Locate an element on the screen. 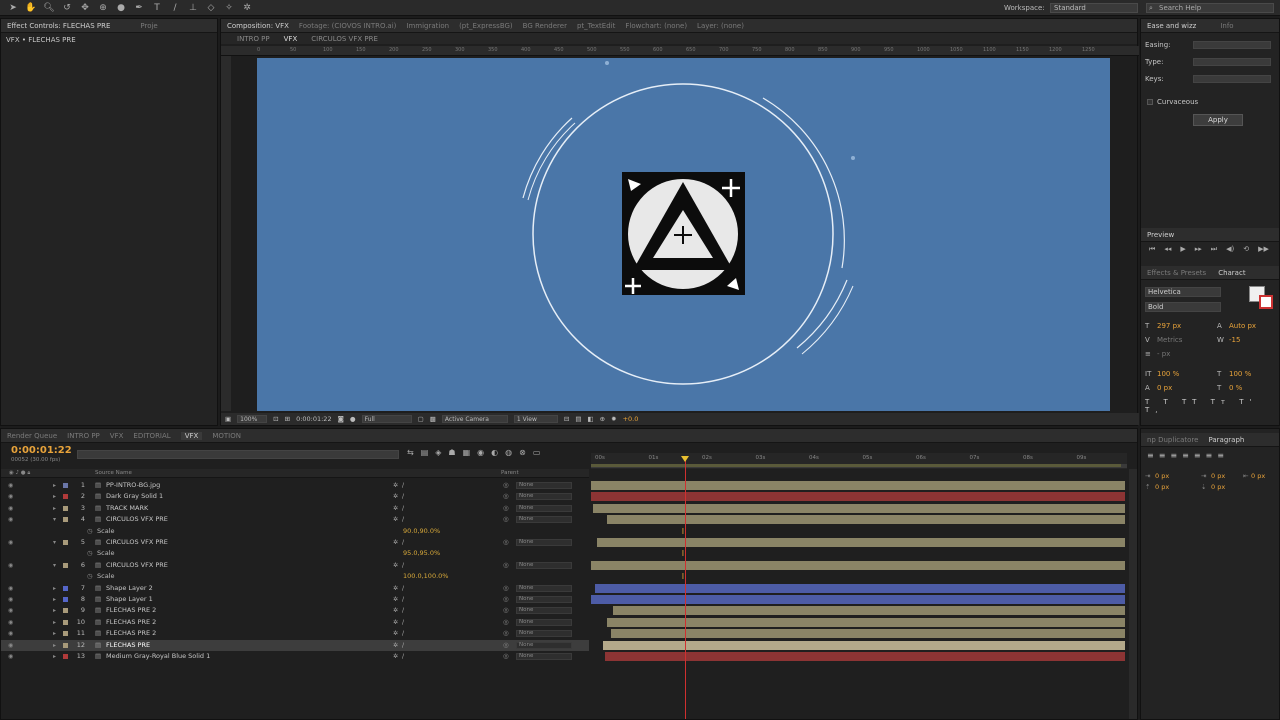 This screenshot has width=1280, height=720. type-tool-icon: T is located at coordinates (157, 8).